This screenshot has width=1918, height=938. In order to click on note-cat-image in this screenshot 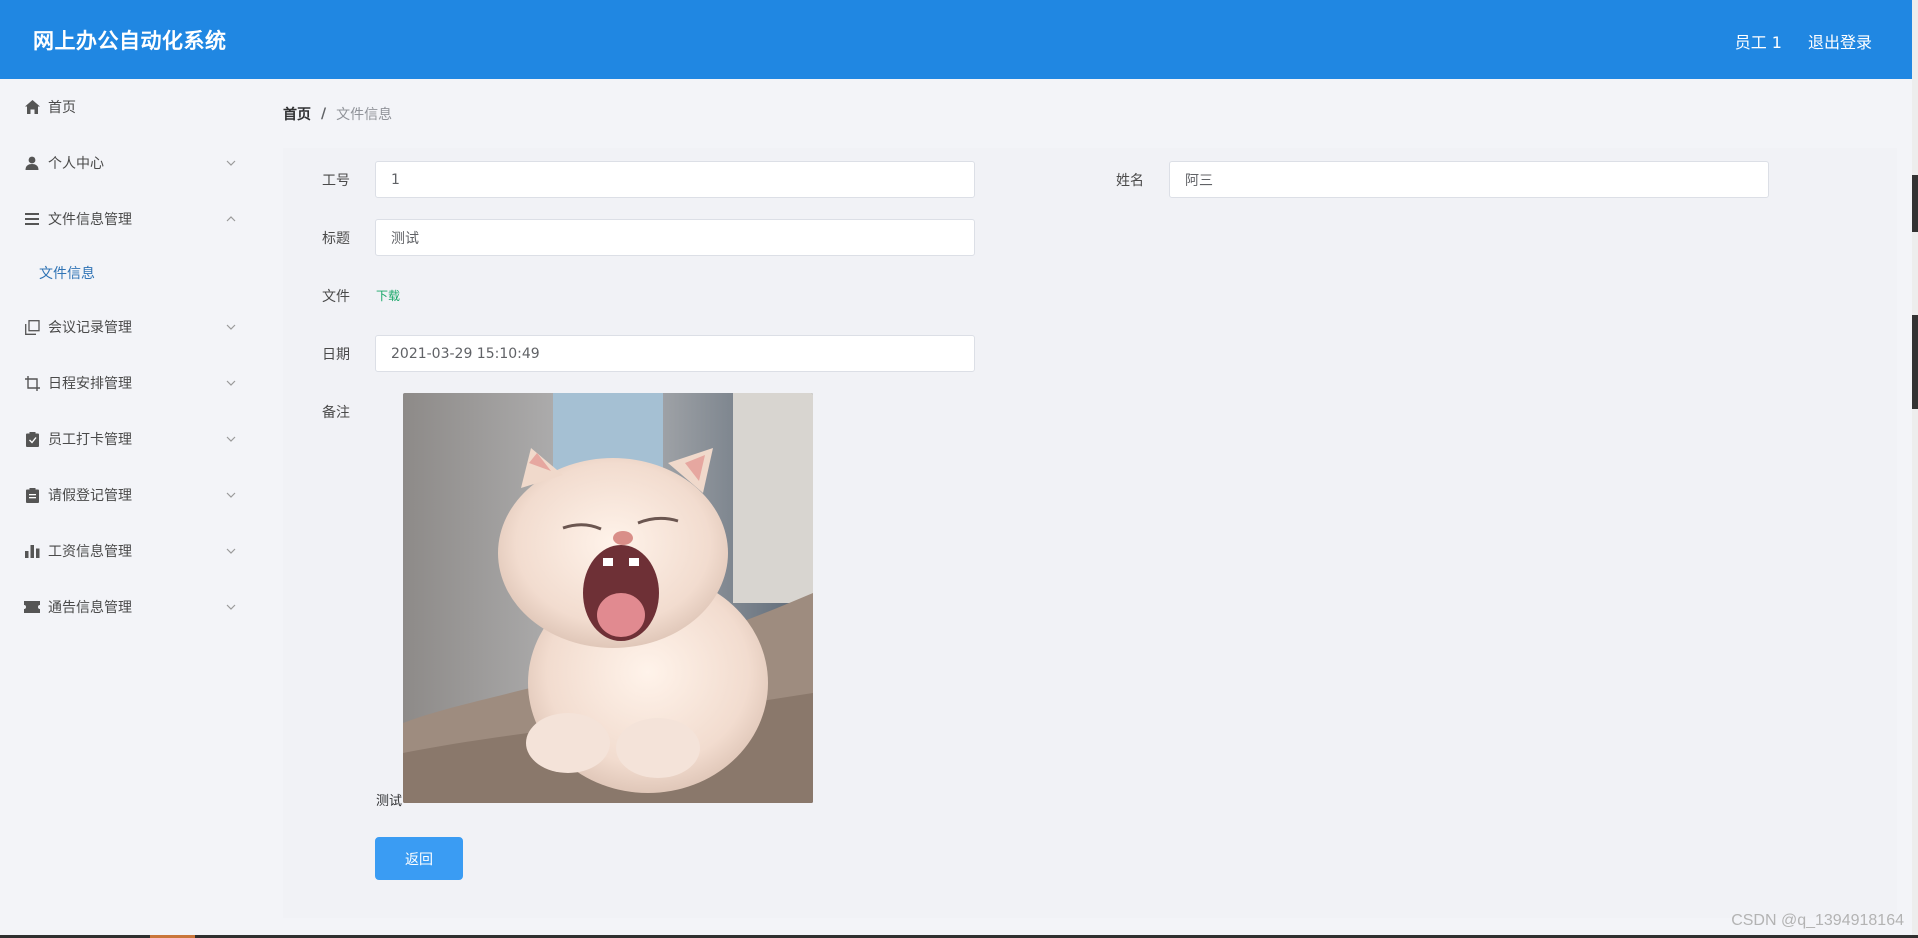, I will do `click(608, 598)`.